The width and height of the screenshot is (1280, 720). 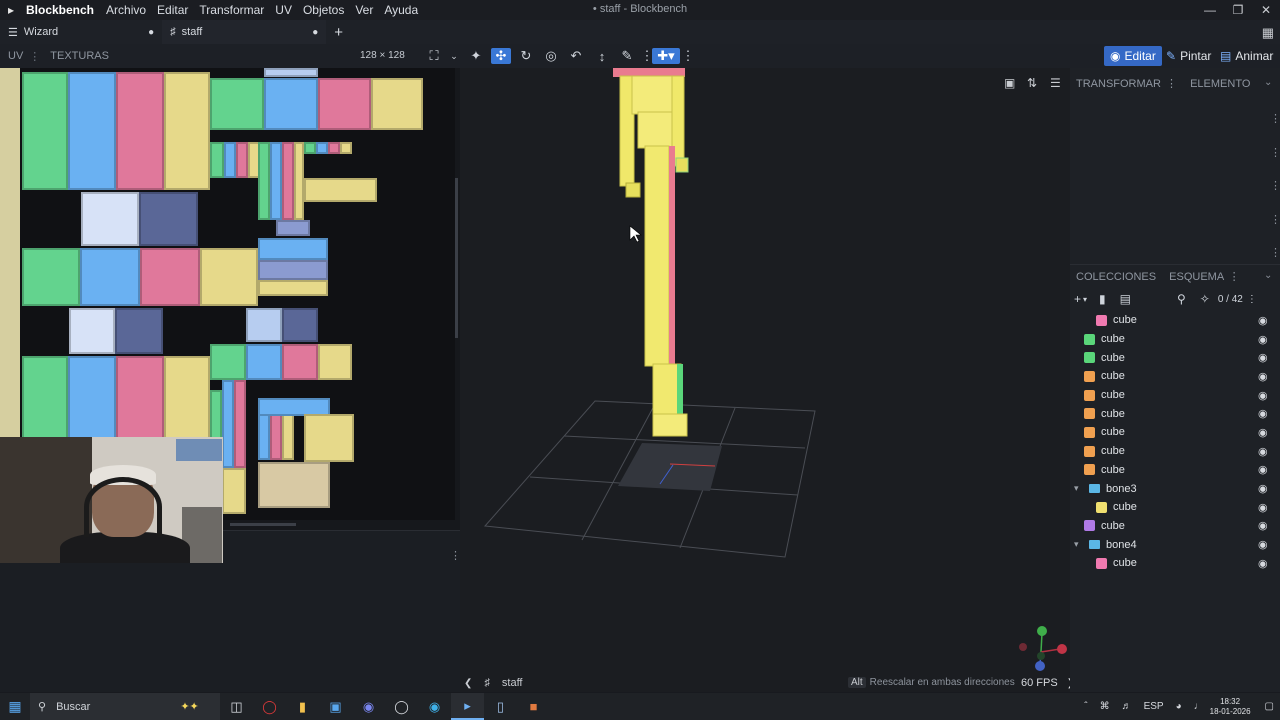 What do you see at coordinates (456, 258) in the screenshot?
I see `uv-vertical-scrollbar` at bounding box center [456, 258].